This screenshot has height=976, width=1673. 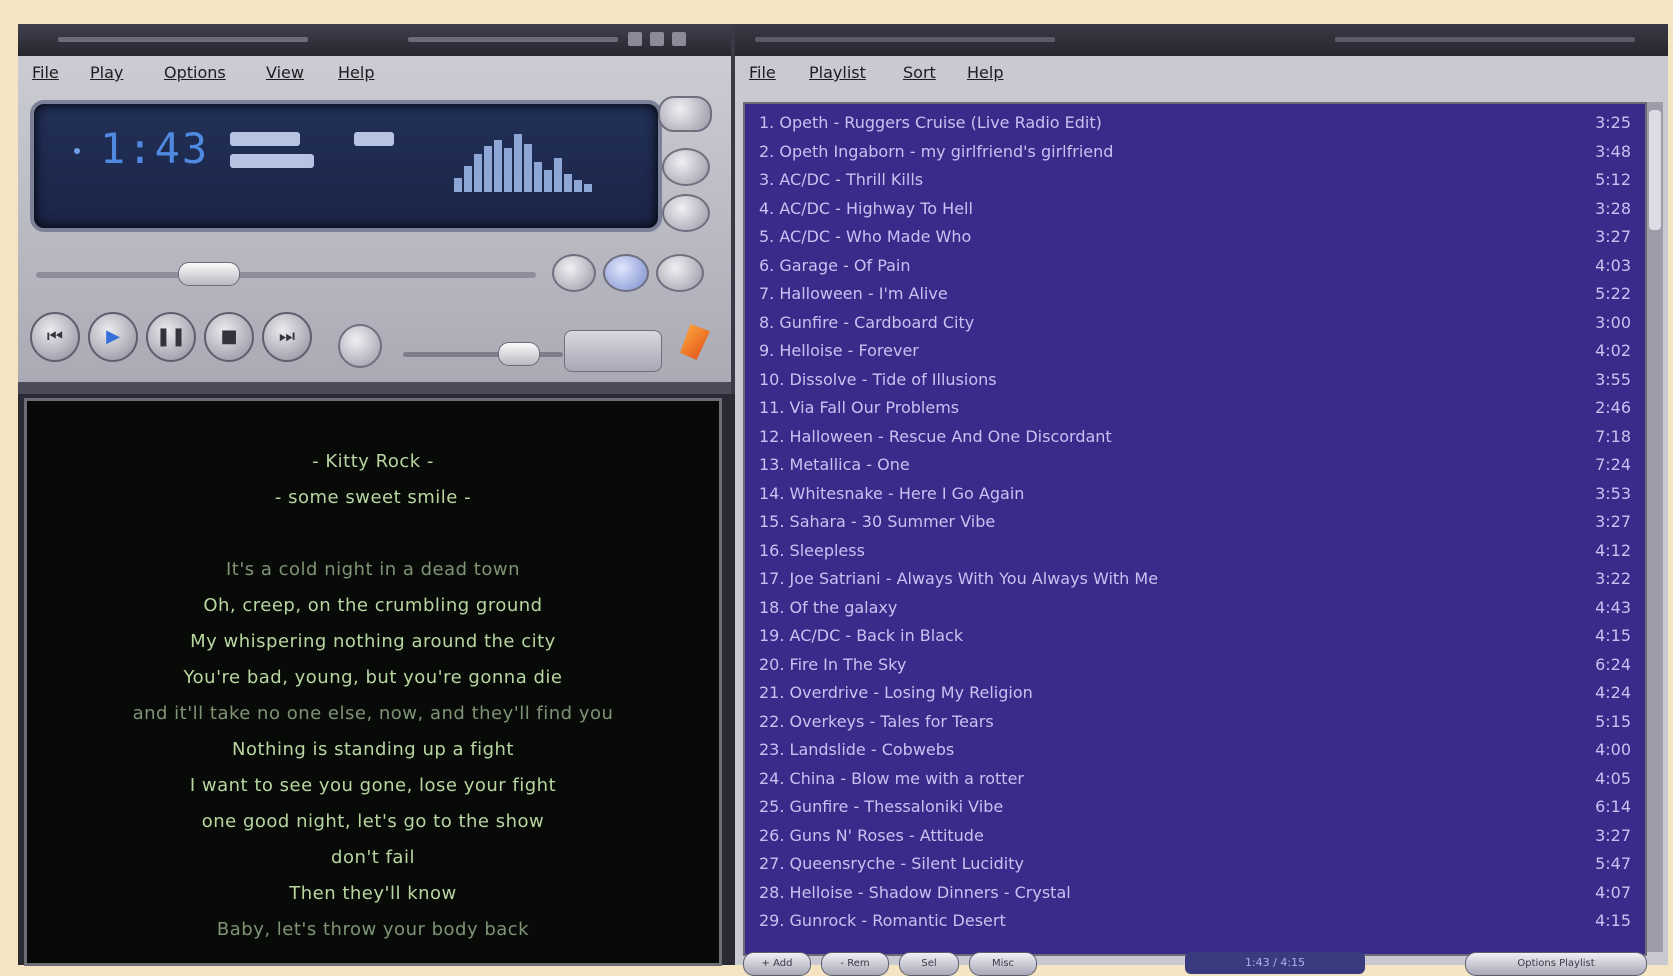 What do you see at coordinates (855, 964) in the screenshot?
I see `remove-button: - Rem` at bounding box center [855, 964].